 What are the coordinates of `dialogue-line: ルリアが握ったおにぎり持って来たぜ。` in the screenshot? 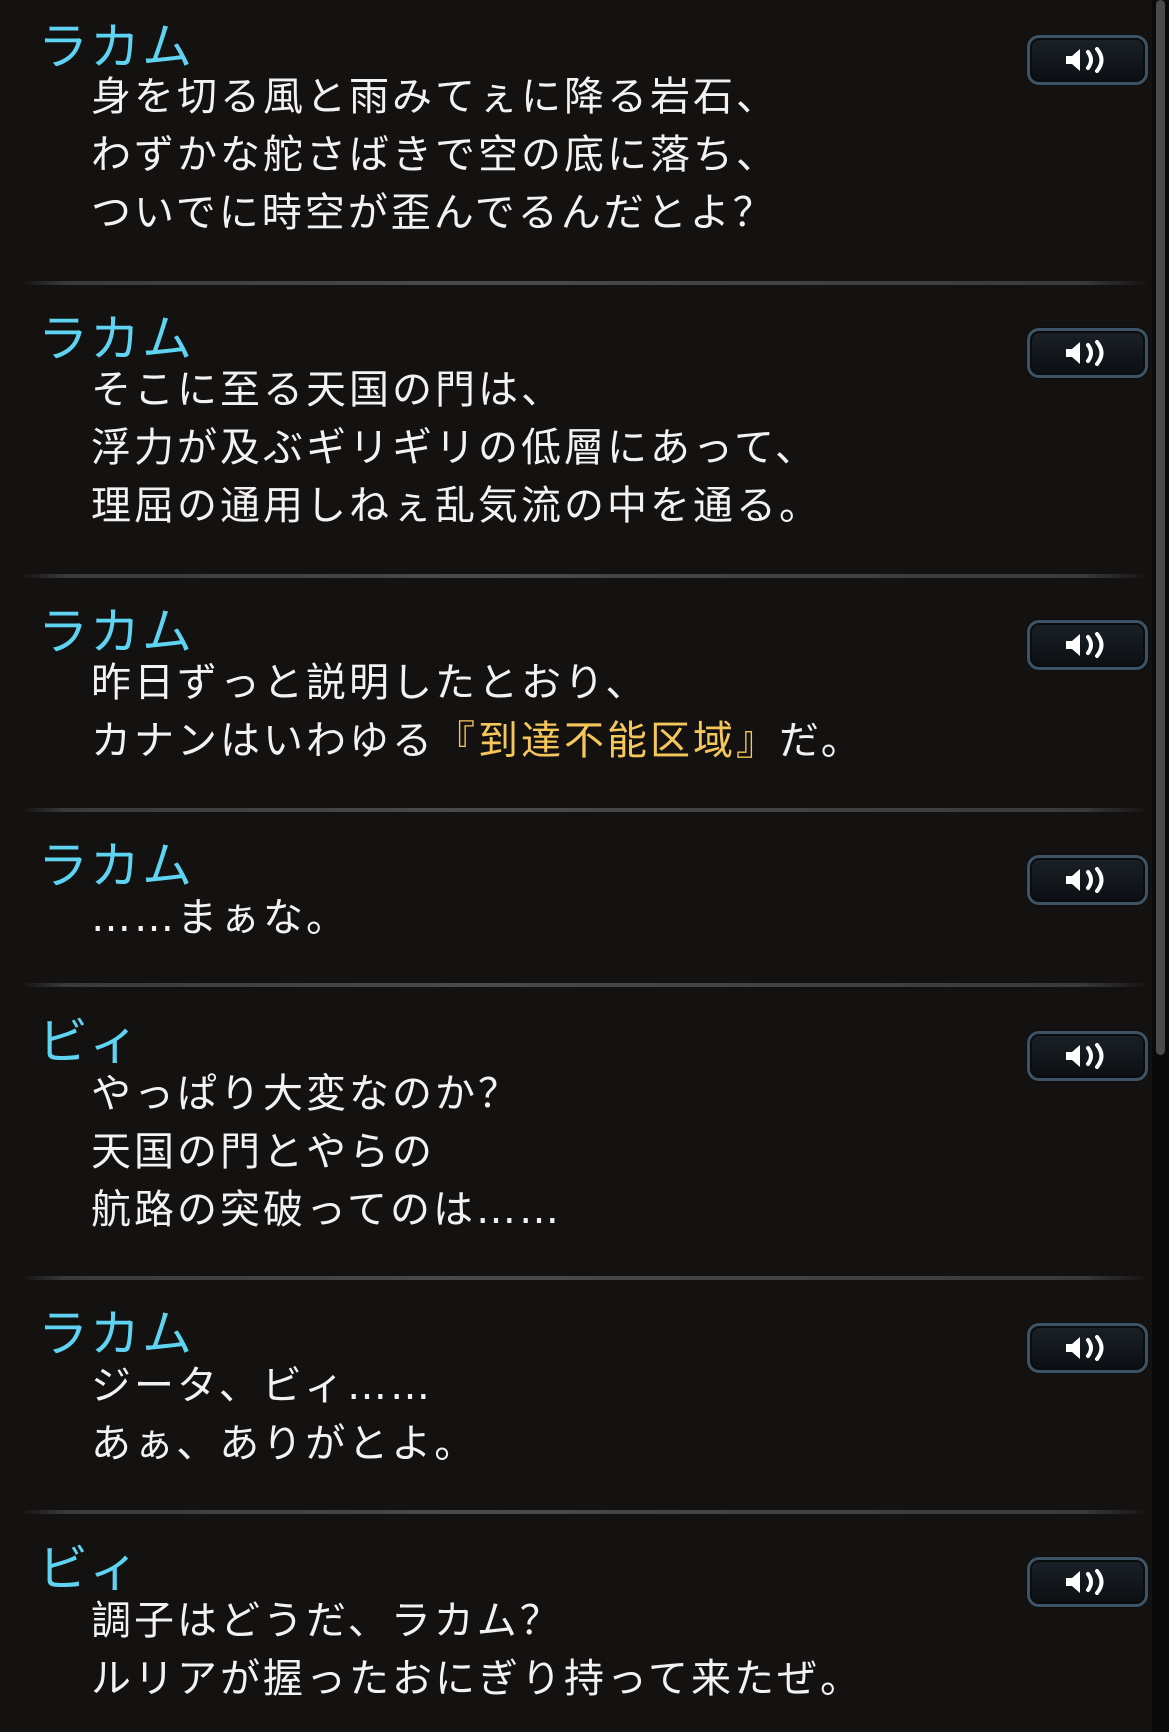 It's located at (477, 1679).